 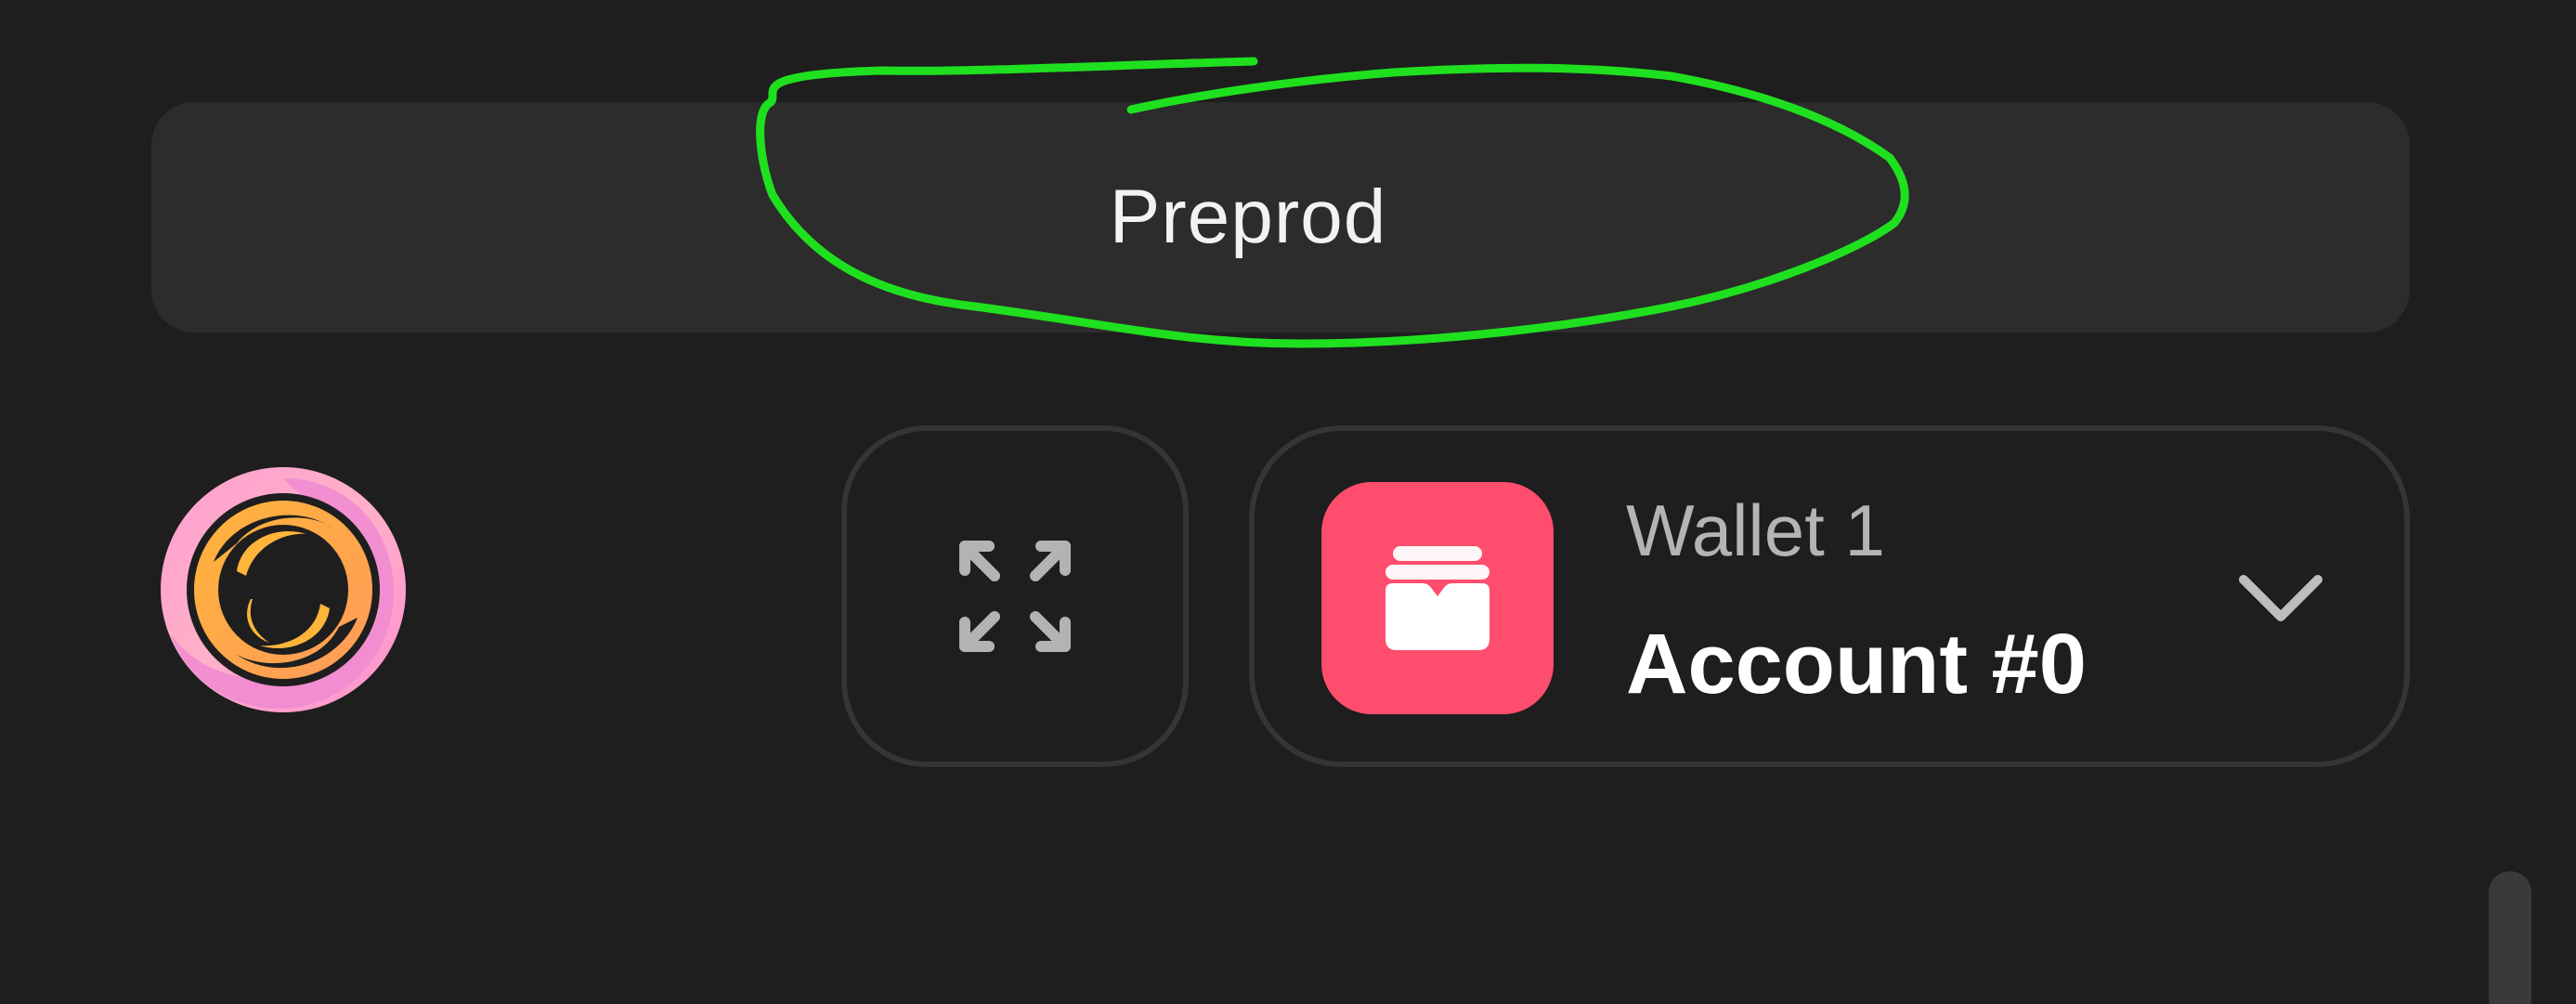 I want to click on wallet-avatar, so click(x=1437, y=598).